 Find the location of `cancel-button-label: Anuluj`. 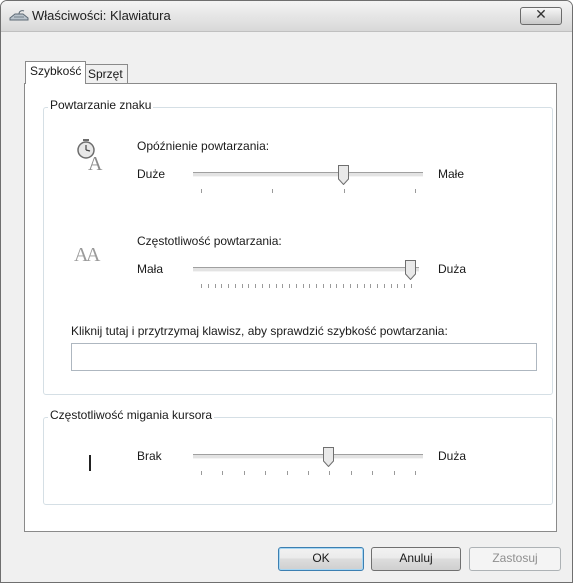

cancel-button-label: Anuluj is located at coordinates (416, 558).